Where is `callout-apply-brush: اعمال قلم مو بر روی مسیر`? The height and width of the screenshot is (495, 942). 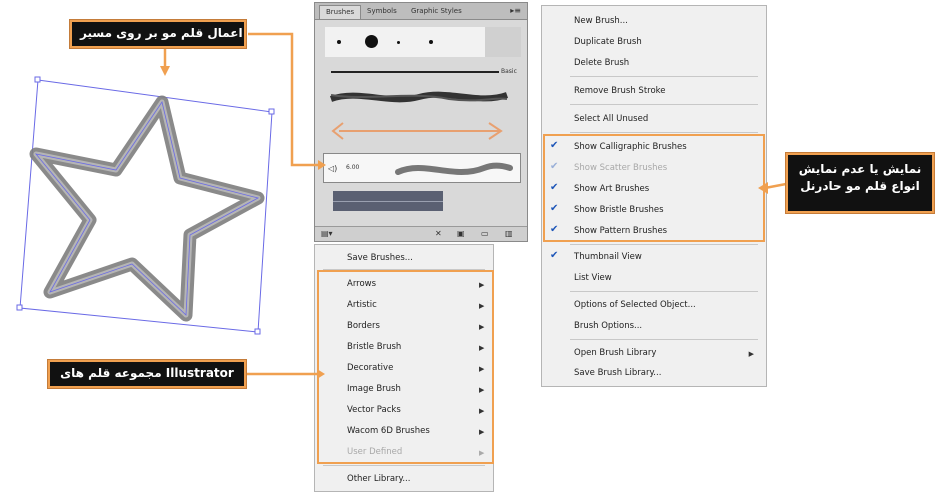
callout-apply-brush: اعمال قلم مو بر روی مسیر is located at coordinates (158, 34).